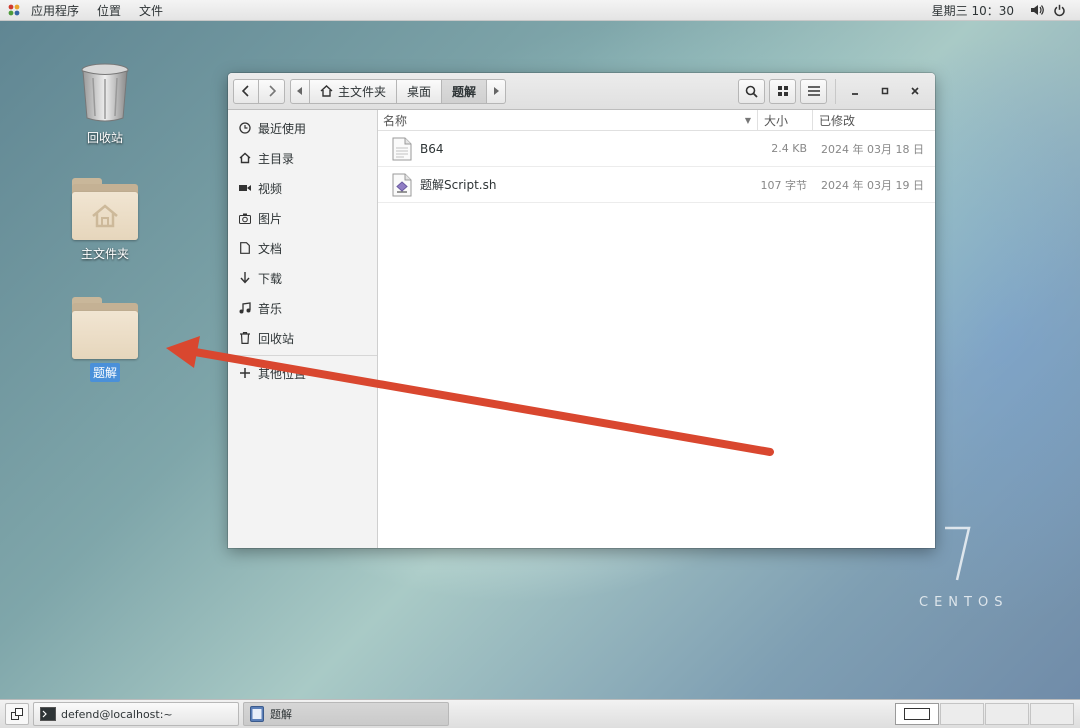 The height and width of the screenshot is (728, 1080). I want to click on clock-icon, so click(245, 128).